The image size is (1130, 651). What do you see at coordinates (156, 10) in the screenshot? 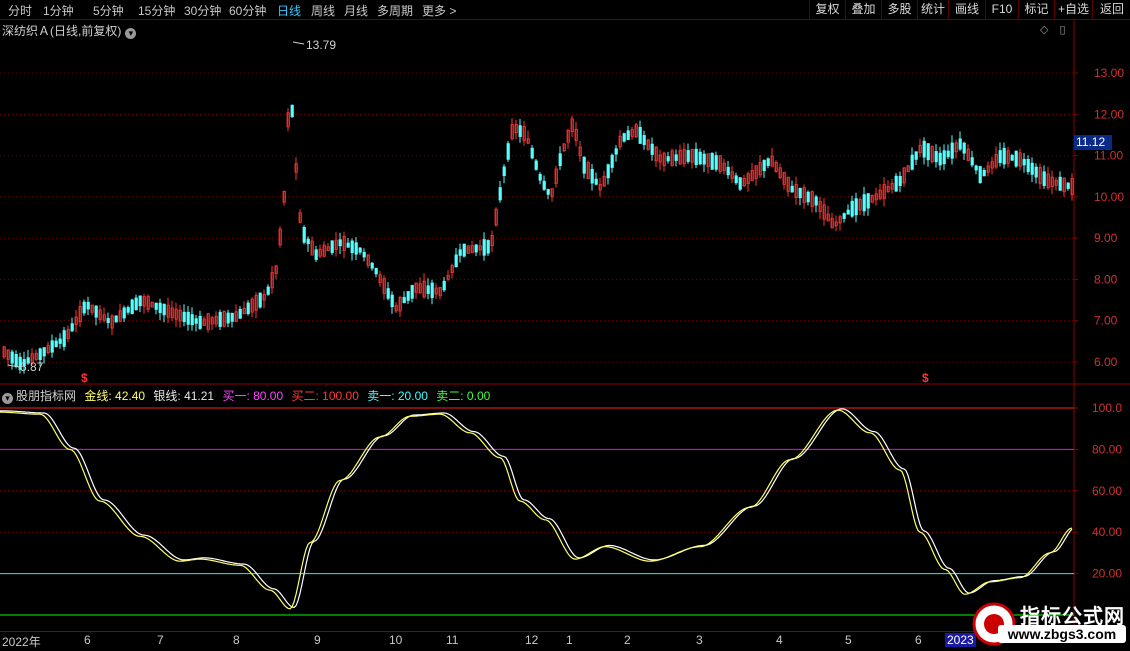
I see `period-15min: 15分钟` at bounding box center [156, 10].